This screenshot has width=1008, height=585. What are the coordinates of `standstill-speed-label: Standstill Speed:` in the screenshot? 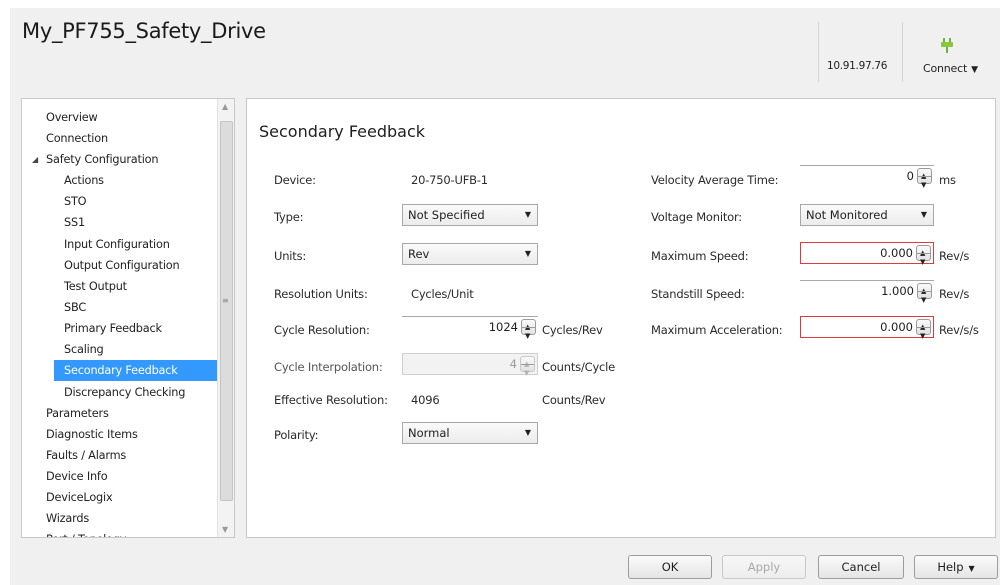 It's located at (698, 294).